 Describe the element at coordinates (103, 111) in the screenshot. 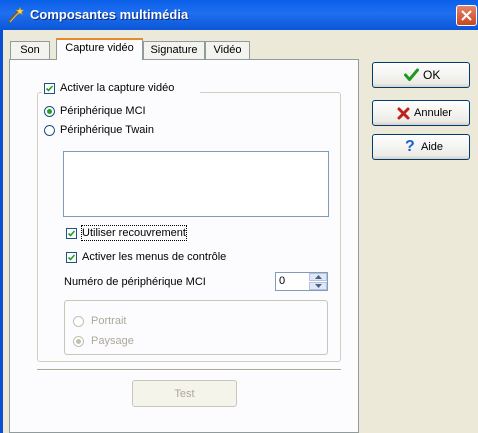

I see `device-mci-label: Périphérique MCI` at that location.